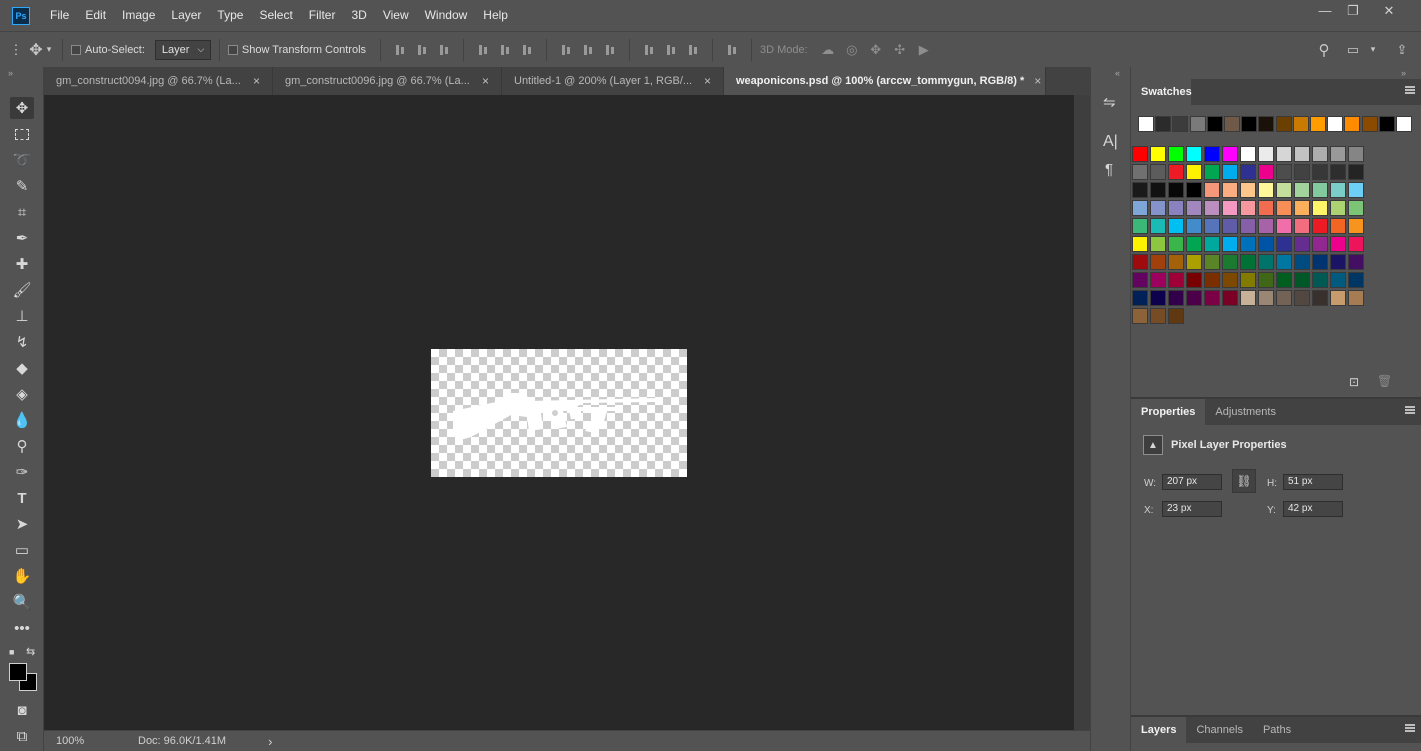 Image resolution: width=1421 pixels, height=751 pixels. What do you see at coordinates (1082, 412) in the screenshot?
I see `vertical-scrollbar` at bounding box center [1082, 412].